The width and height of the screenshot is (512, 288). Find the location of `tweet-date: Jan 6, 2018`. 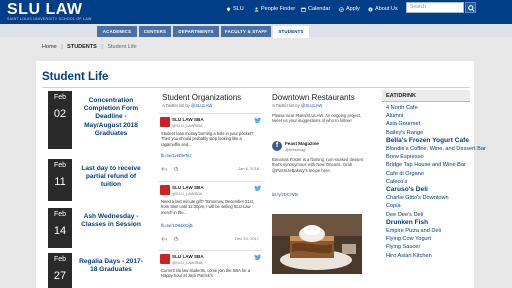

tweet-date: Jan 6, 2018 is located at coordinates (248, 168).